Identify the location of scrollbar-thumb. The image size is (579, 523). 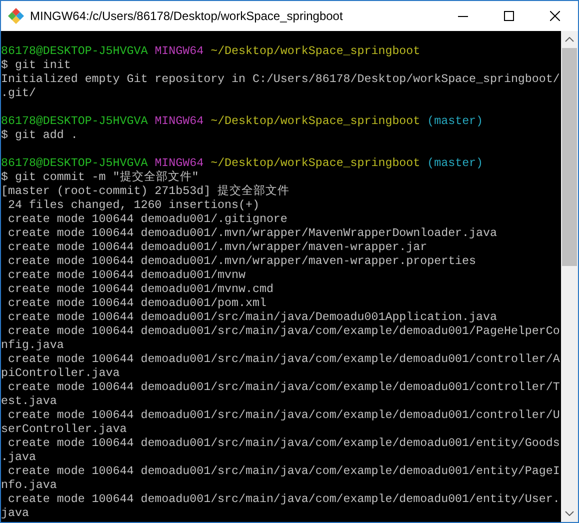
(569, 157).